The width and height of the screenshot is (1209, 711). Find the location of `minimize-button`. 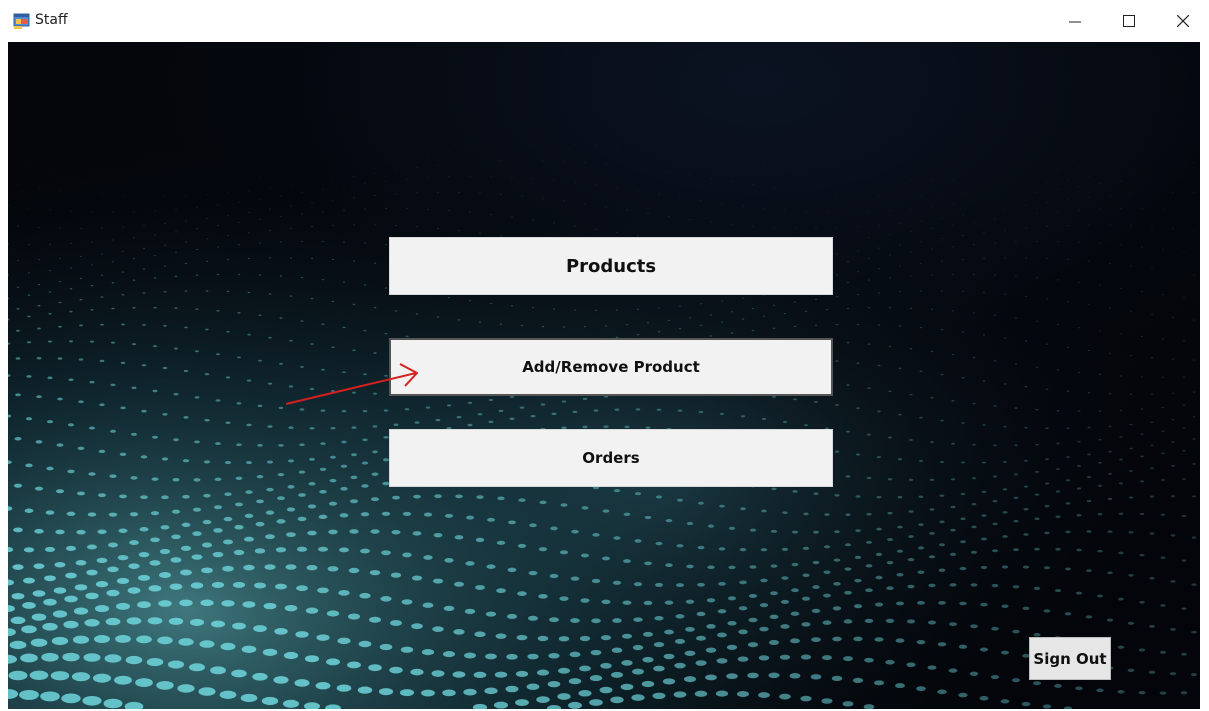

minimize-button is located at coordinates (1075, 21).